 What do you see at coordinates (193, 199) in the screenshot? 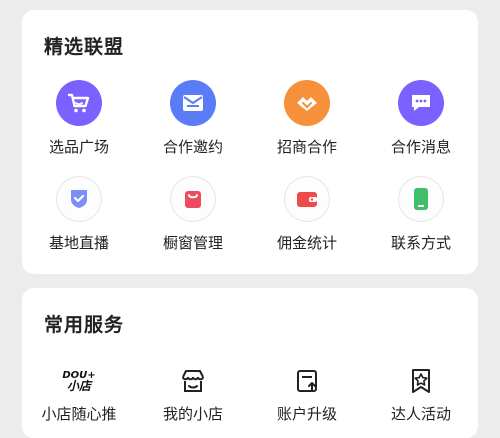
I see `shopping-bag-icon` at bounding box center [193, 199].